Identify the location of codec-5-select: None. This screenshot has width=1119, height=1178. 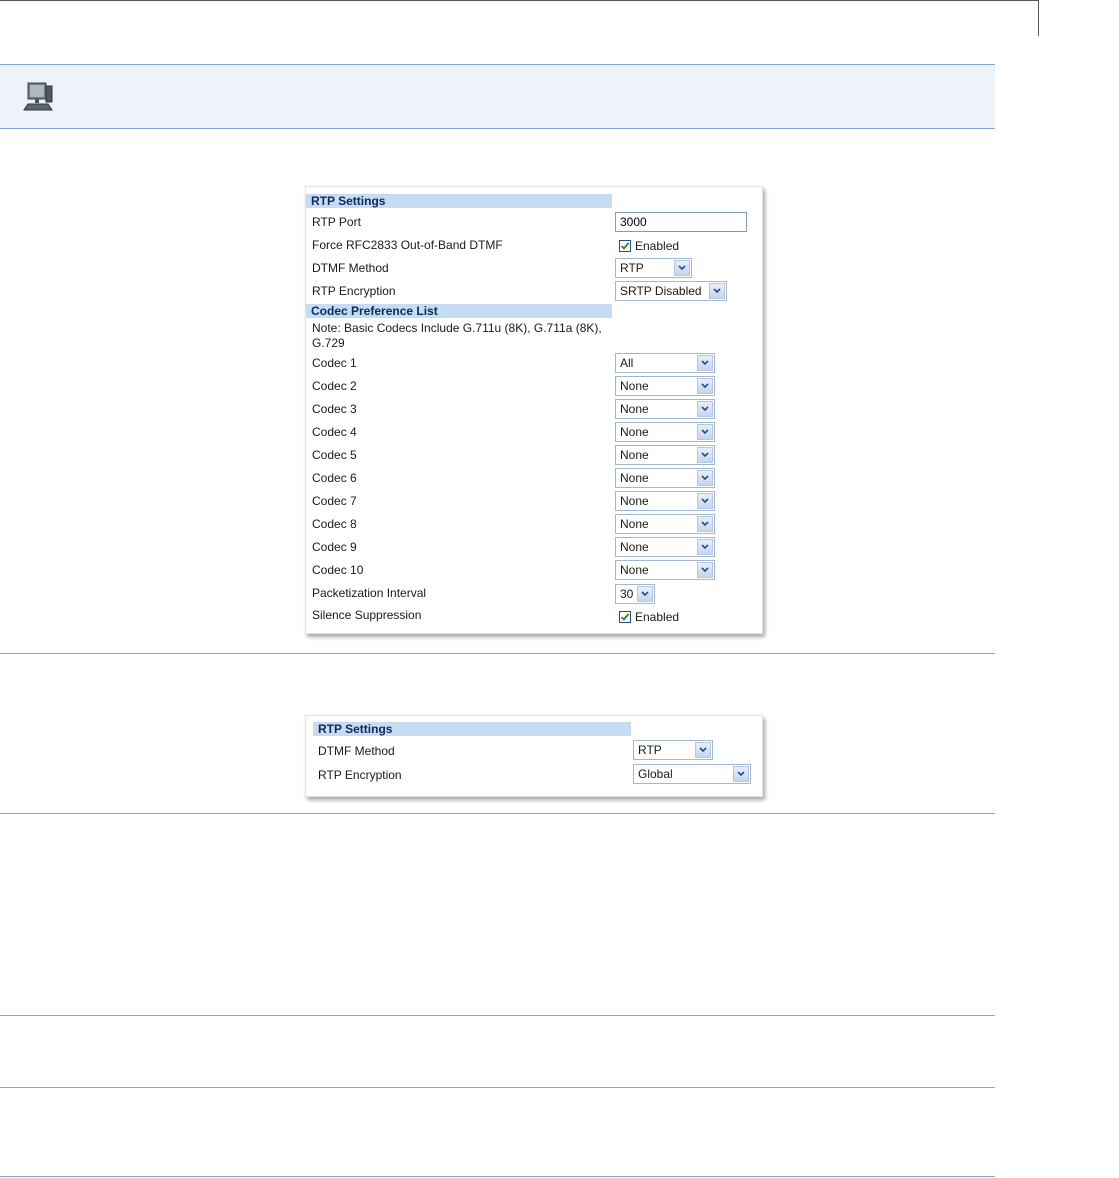
(665, 455).